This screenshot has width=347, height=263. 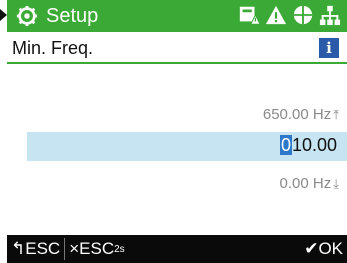 What do you see at coordinates (27, 16) in the screenshot?
I see `gear-icon` at bounding box center [27, 16].